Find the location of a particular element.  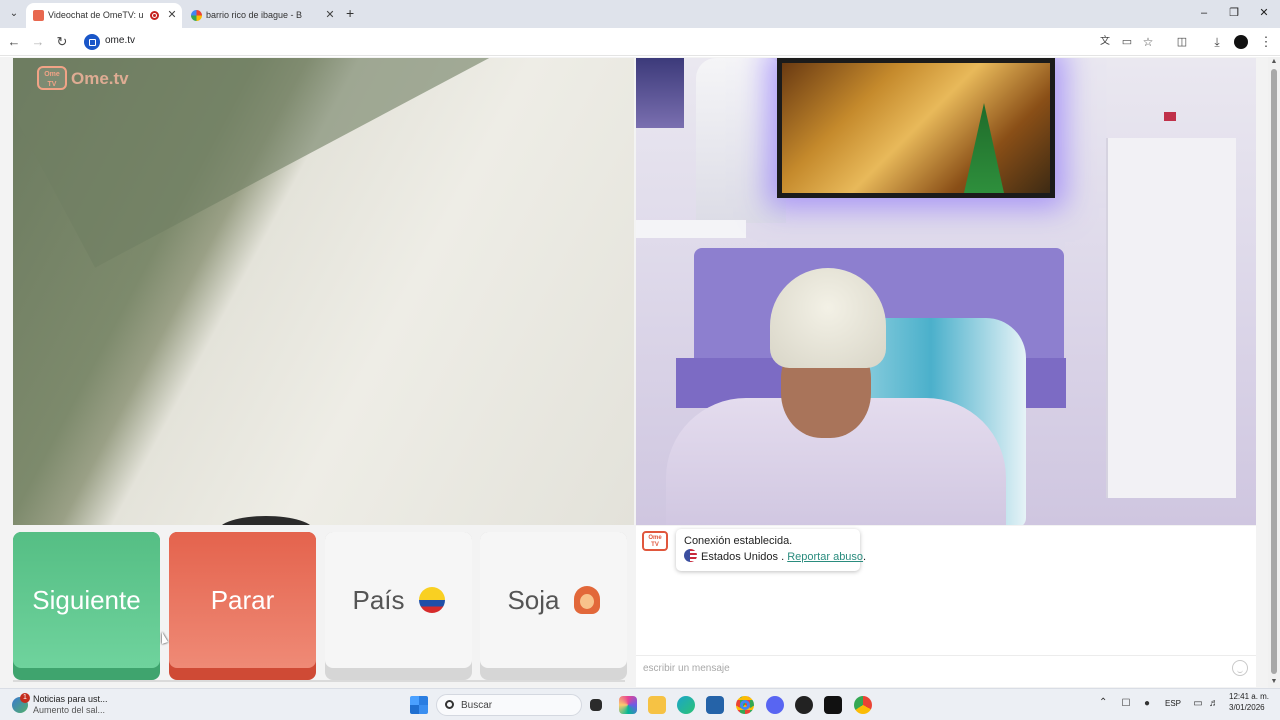

tab-title: barrio rico de ibague - Buscar c is located at coordinates (254, 15).